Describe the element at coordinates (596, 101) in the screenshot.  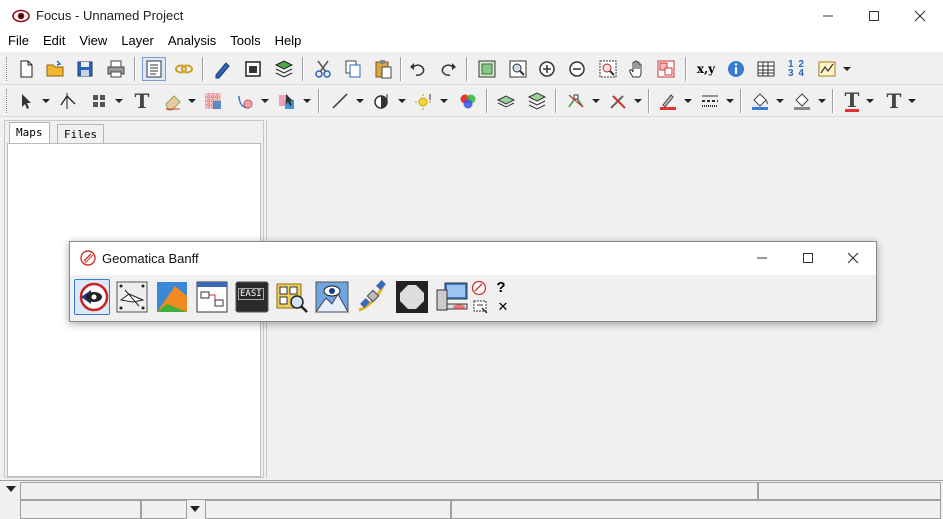
I see `vector-edit-dropdown-icon` at that location.